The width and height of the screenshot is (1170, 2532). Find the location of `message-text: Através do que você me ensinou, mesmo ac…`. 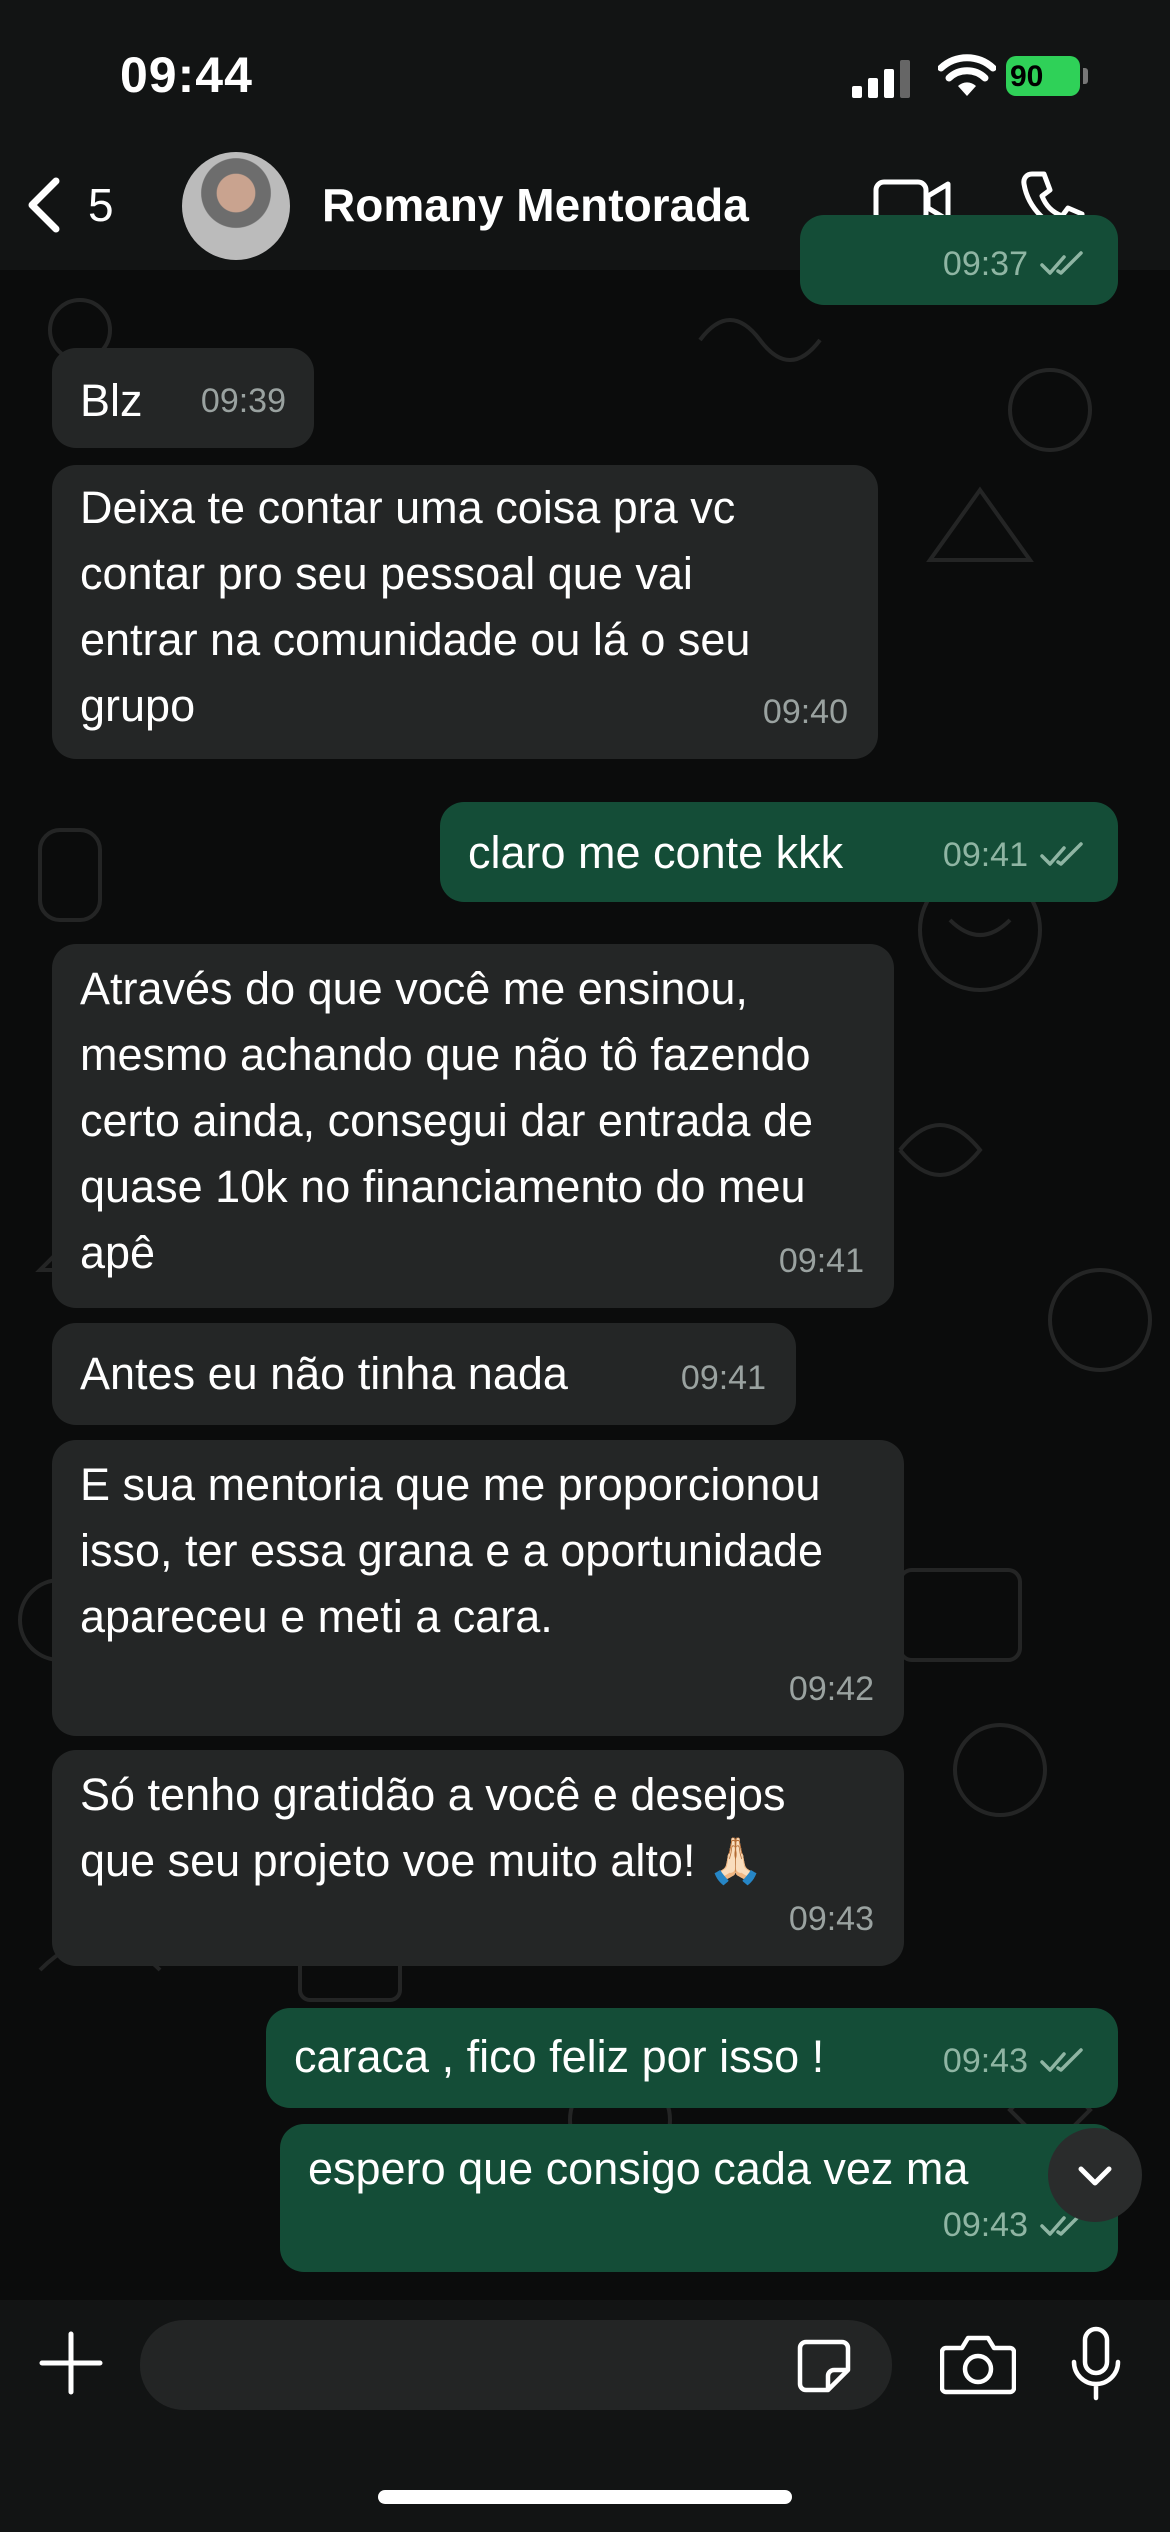

message-text: Através do que você me ensinou, mesmo ac… is located at coordinates (447, 1120).